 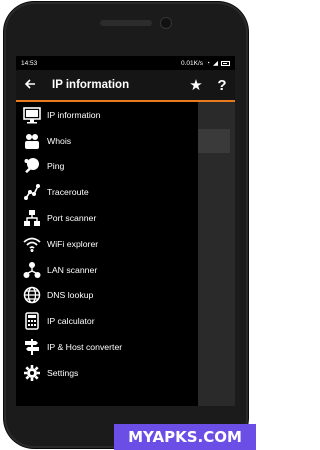 What do you see at coordinates (56, 166) in the screenshot?
I see `drawer-item-label: Ping` at bounding box center [56, 166].